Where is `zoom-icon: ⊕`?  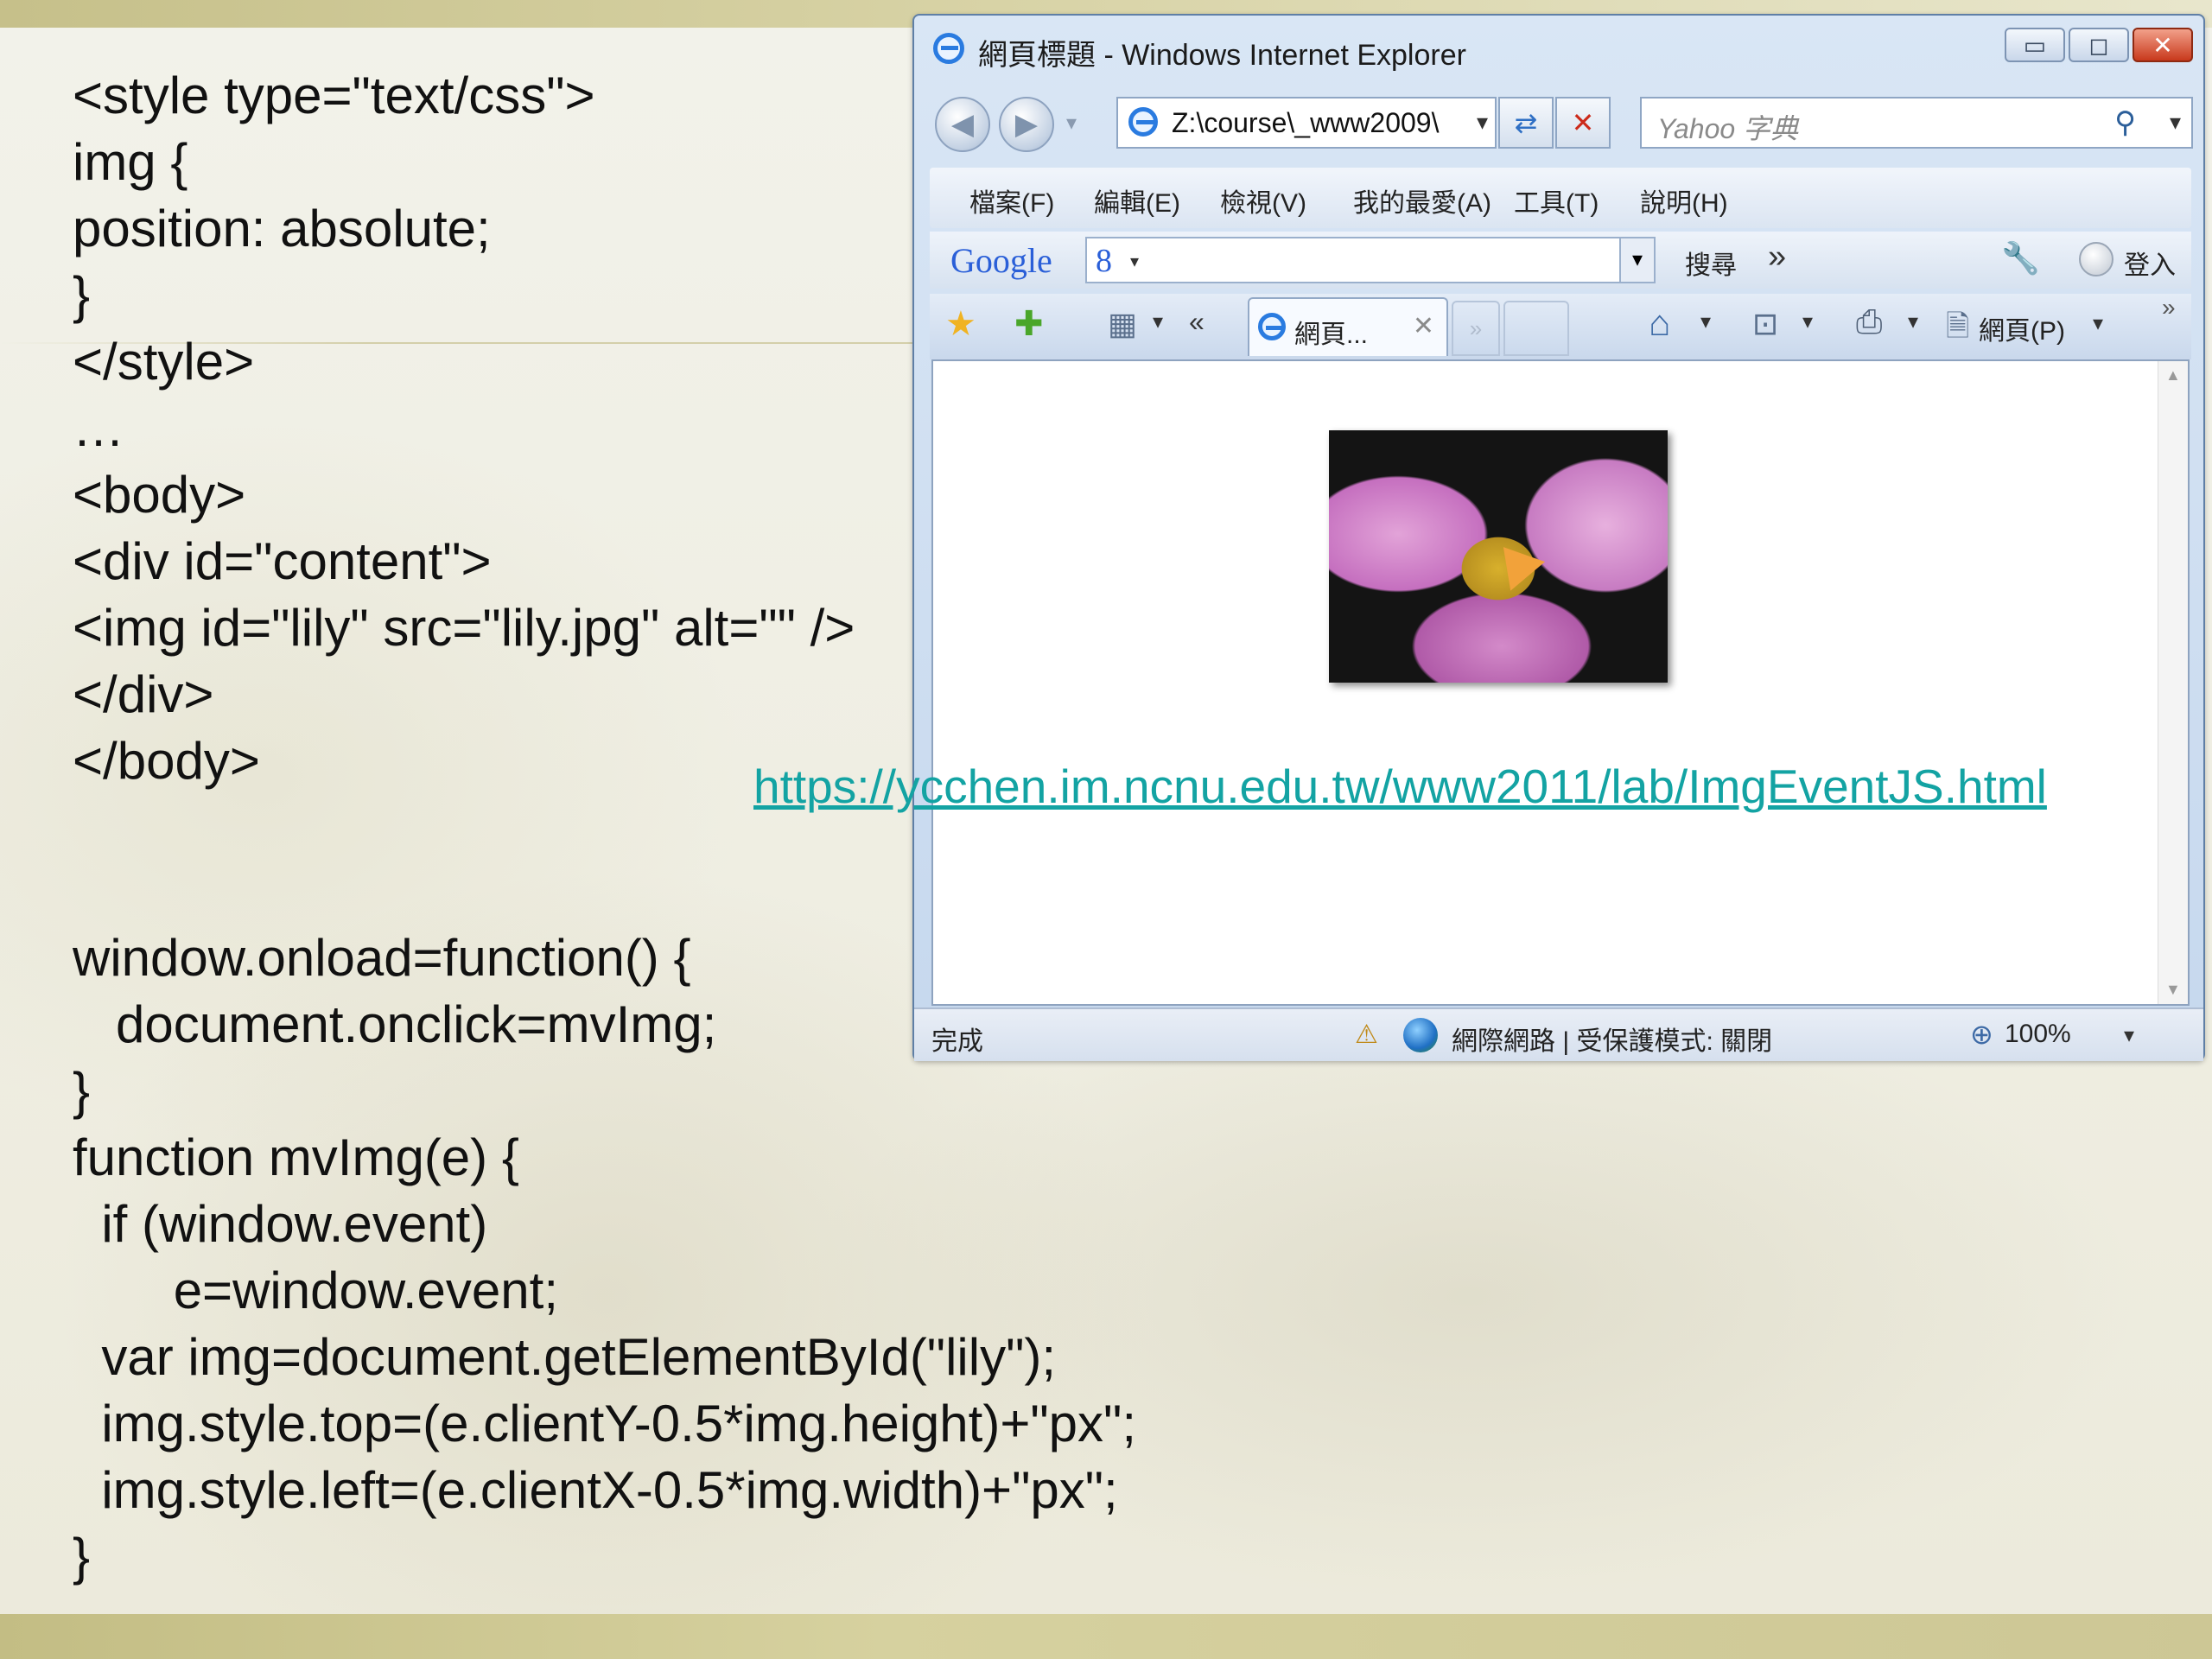
zoom-icon: ⊕ is located at coordinates (1981, 1034).